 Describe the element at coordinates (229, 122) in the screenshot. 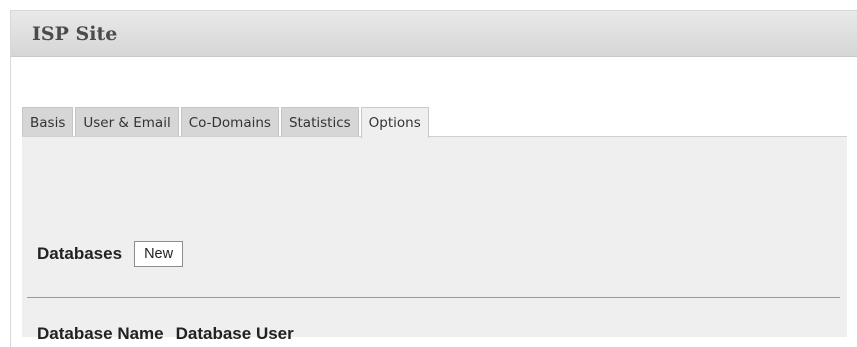

I see `tab-co-domains: Co-Domains` at that location.